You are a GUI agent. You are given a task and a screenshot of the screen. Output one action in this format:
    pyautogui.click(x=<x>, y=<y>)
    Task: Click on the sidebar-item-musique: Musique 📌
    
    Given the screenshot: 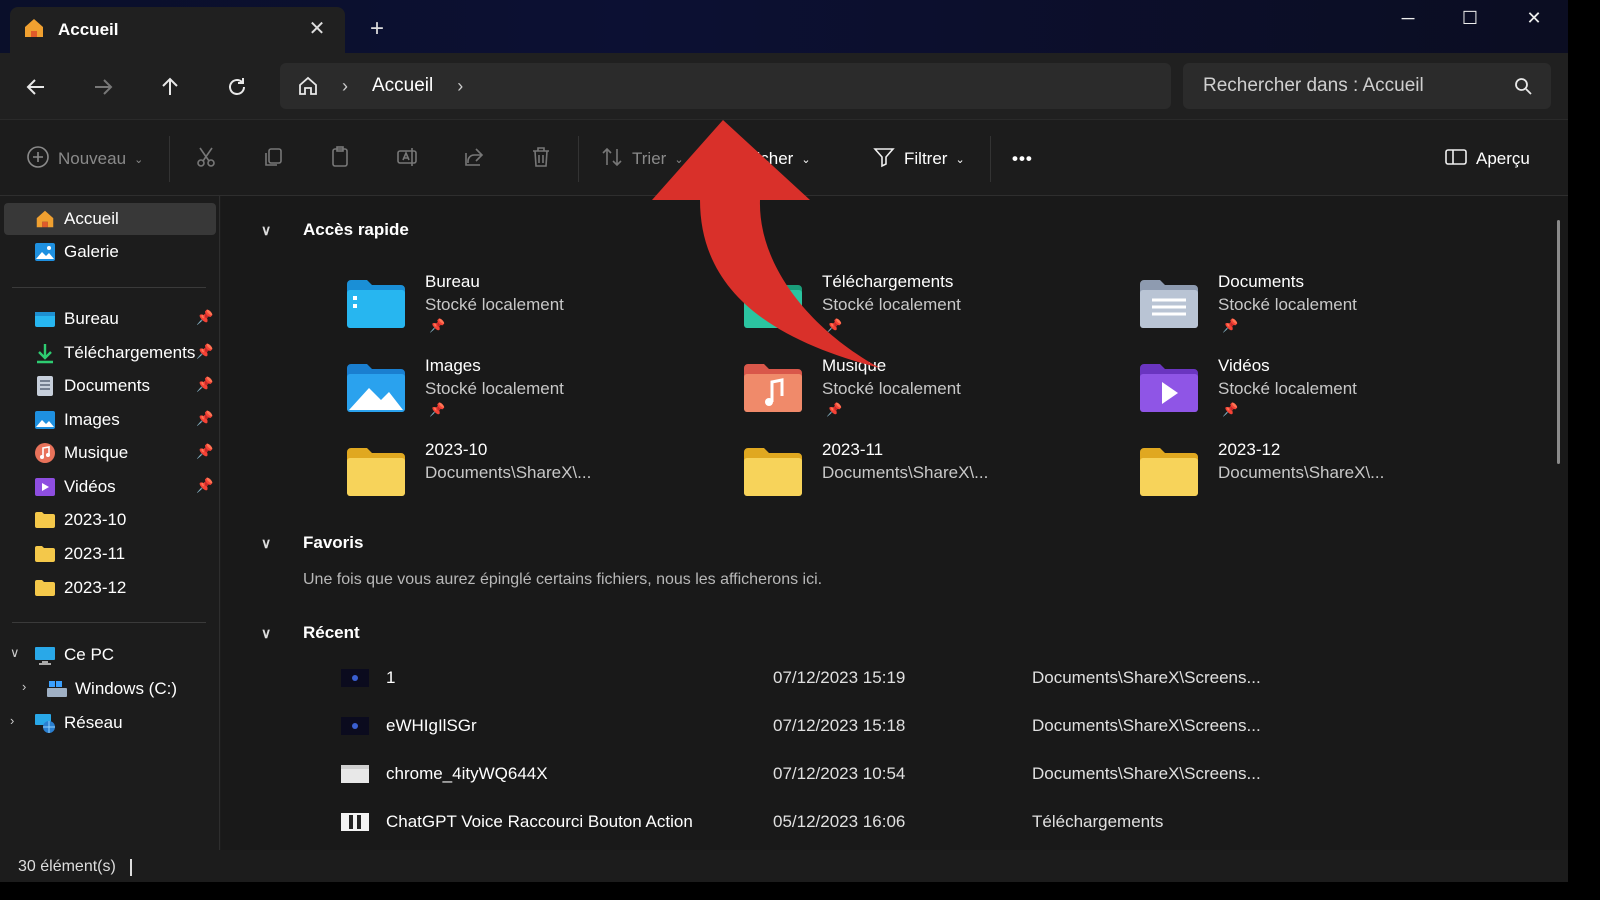 What is the action you would take?
    pyautogui.click(x=110, y=453)
    